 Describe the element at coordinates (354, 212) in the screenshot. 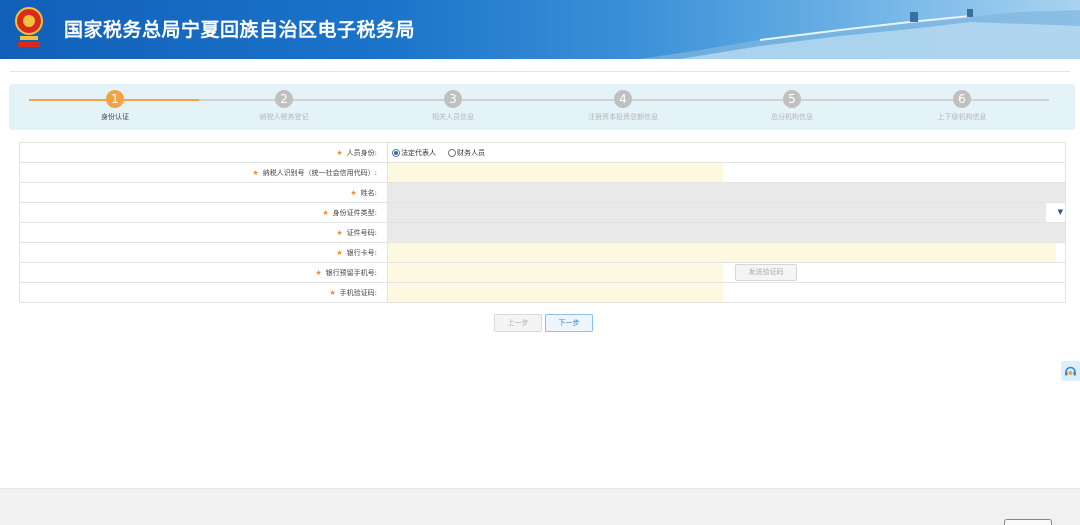

I see `id-type-label: 身份证件类型:` at that location.